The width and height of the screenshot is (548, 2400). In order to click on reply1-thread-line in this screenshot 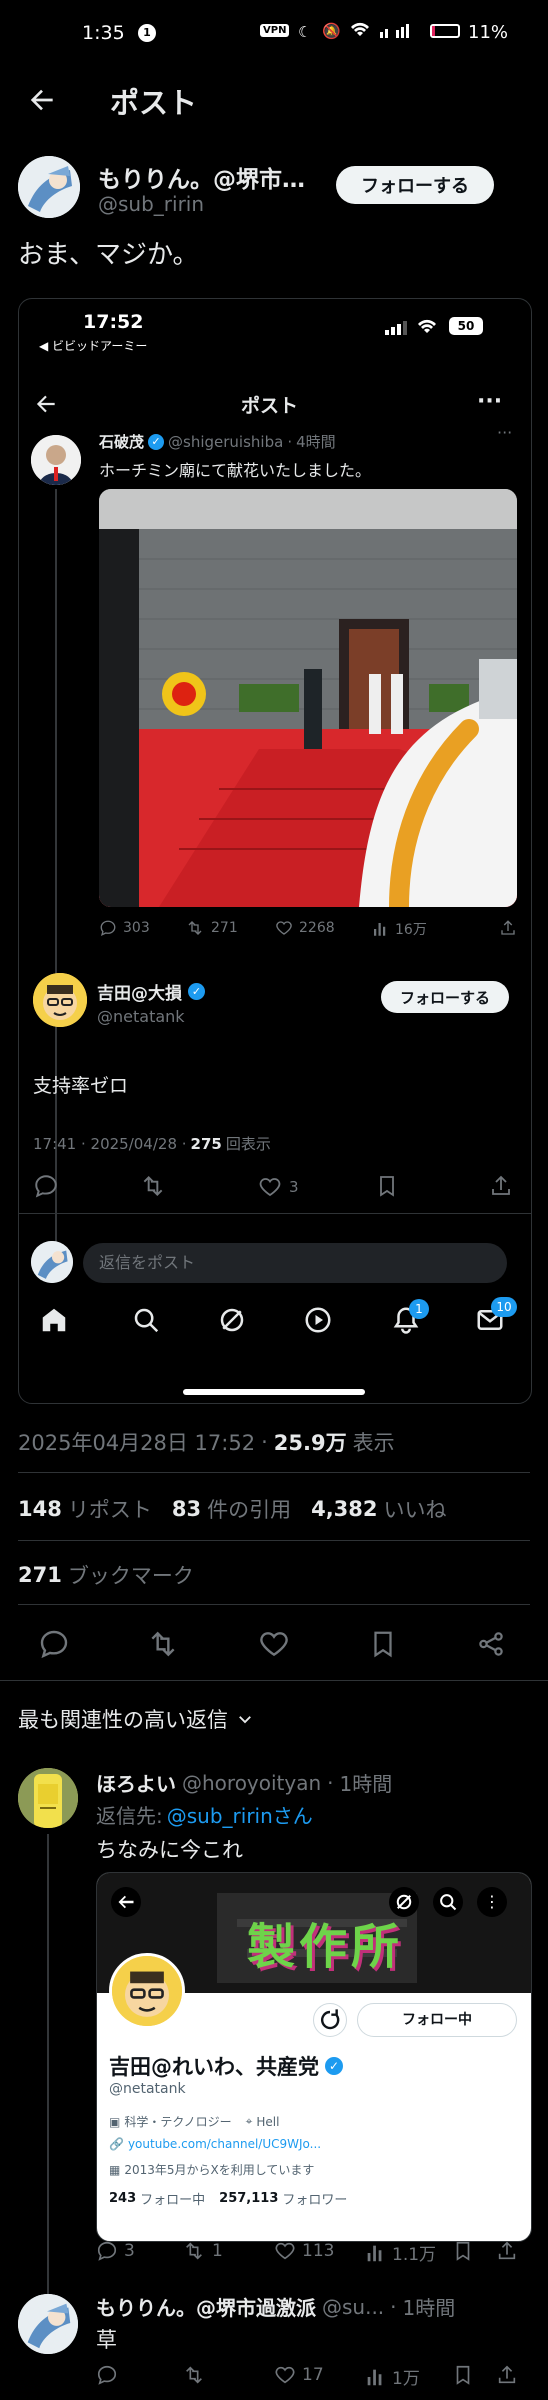, I will do `click(48, 2069)`.